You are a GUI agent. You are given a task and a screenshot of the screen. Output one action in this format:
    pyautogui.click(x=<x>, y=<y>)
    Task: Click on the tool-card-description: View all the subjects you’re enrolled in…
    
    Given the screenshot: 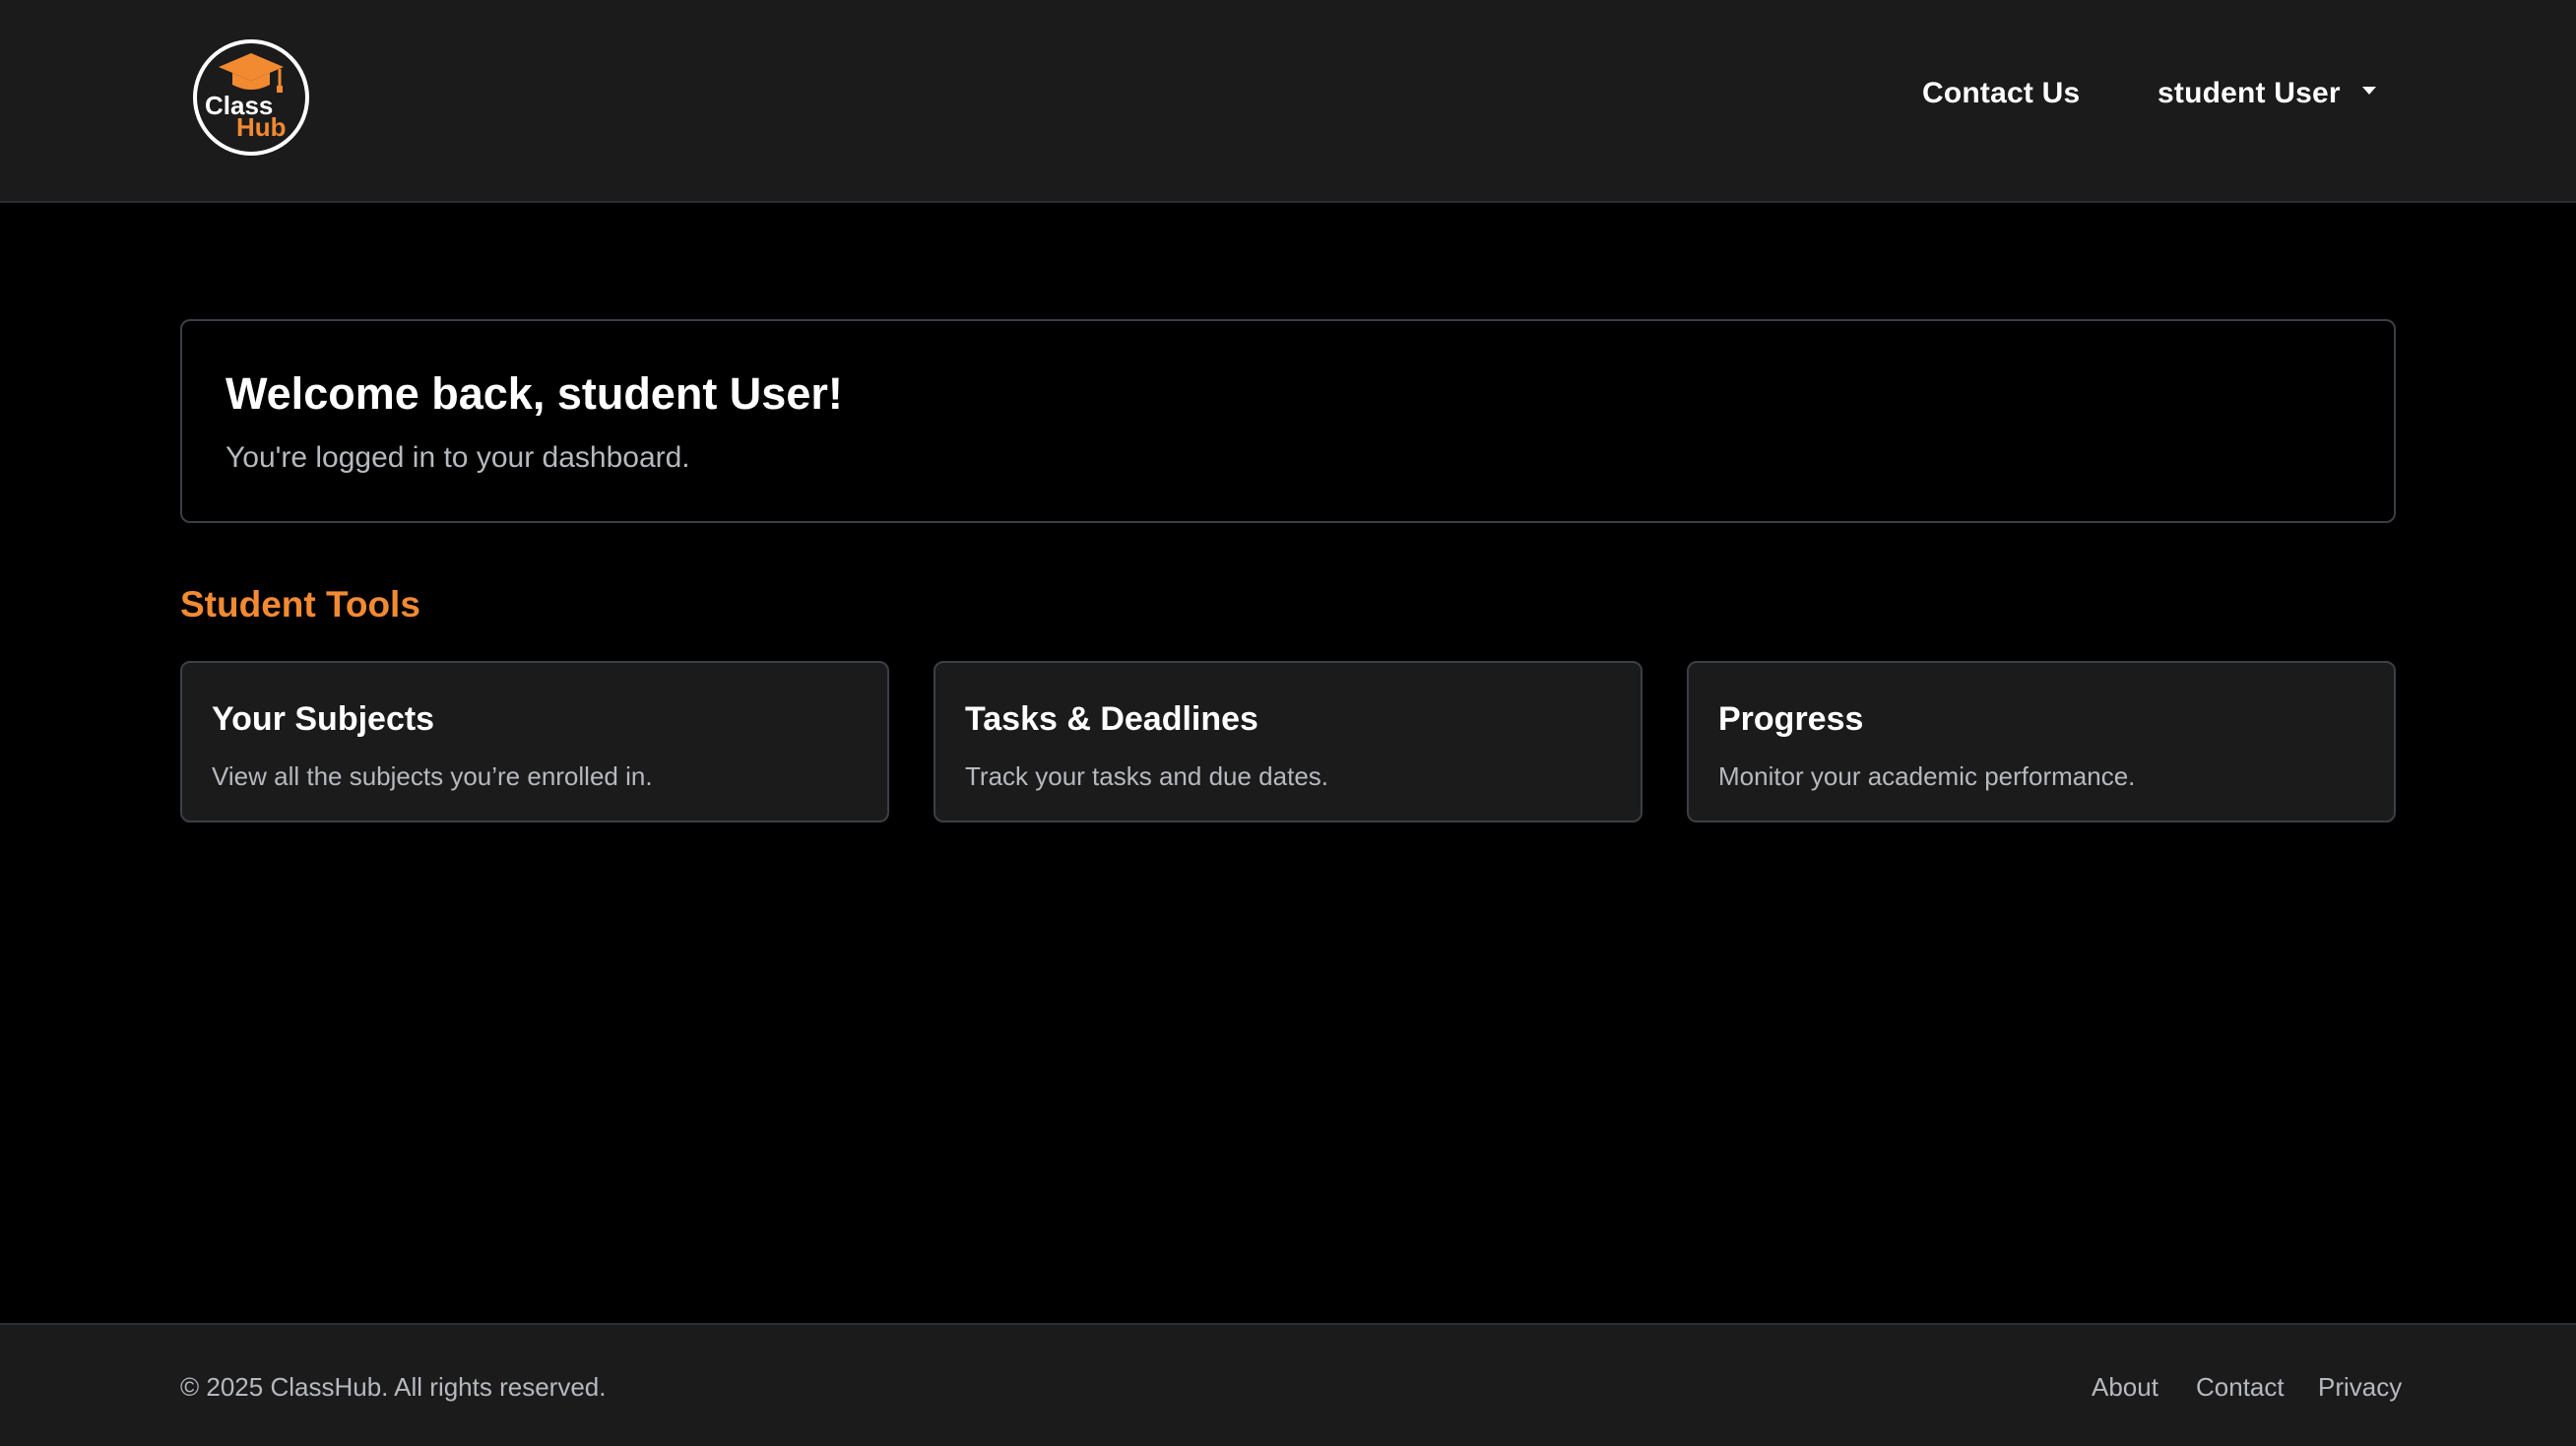 What is the action you would take?
    pyautogui.click(x=432, y=776)
    